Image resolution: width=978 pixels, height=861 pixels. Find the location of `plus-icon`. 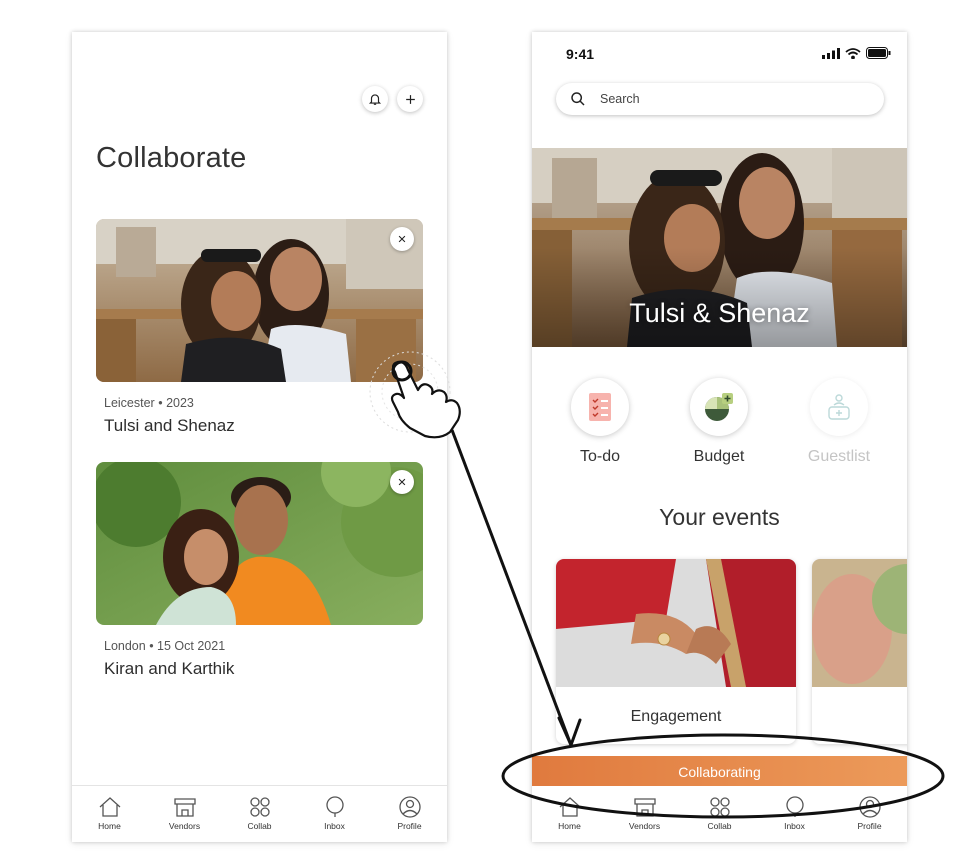

plus-icon is located at coordinates (410, 99).